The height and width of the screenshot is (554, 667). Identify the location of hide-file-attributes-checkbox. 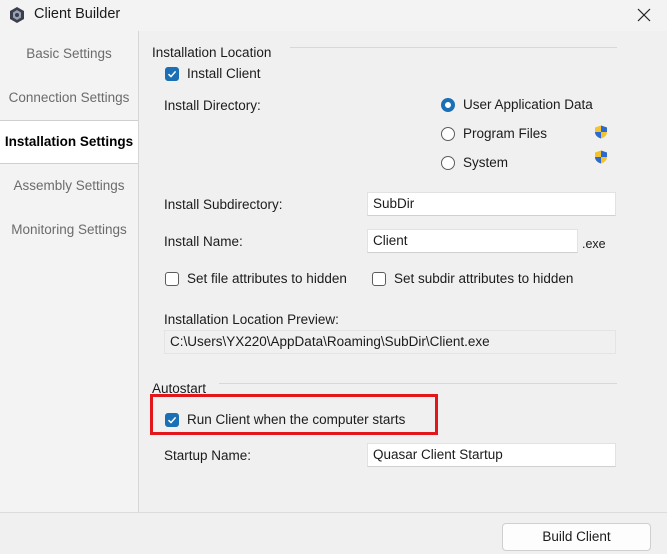
(172, 279).